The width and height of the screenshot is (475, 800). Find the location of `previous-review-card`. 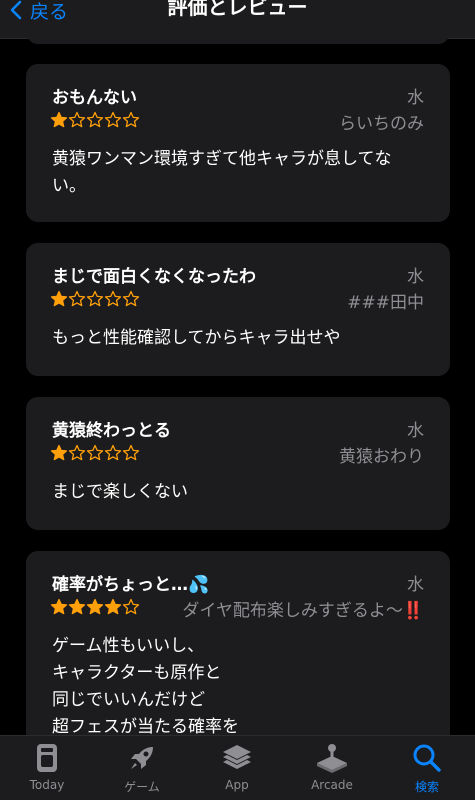

previous-review-card is located at coordinates (238, 38).